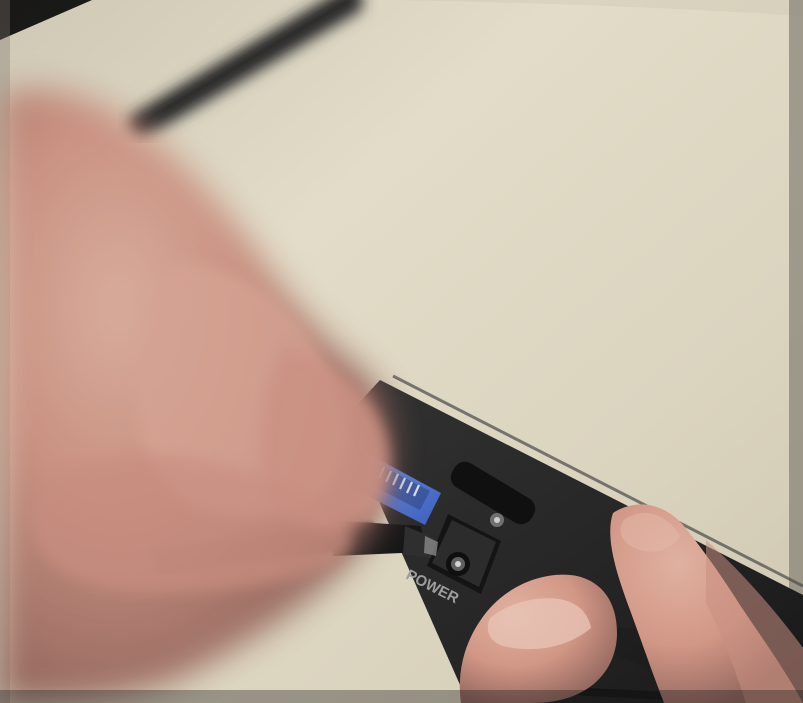  I want to click on bottom-edge-shadow, so click(401, 696).